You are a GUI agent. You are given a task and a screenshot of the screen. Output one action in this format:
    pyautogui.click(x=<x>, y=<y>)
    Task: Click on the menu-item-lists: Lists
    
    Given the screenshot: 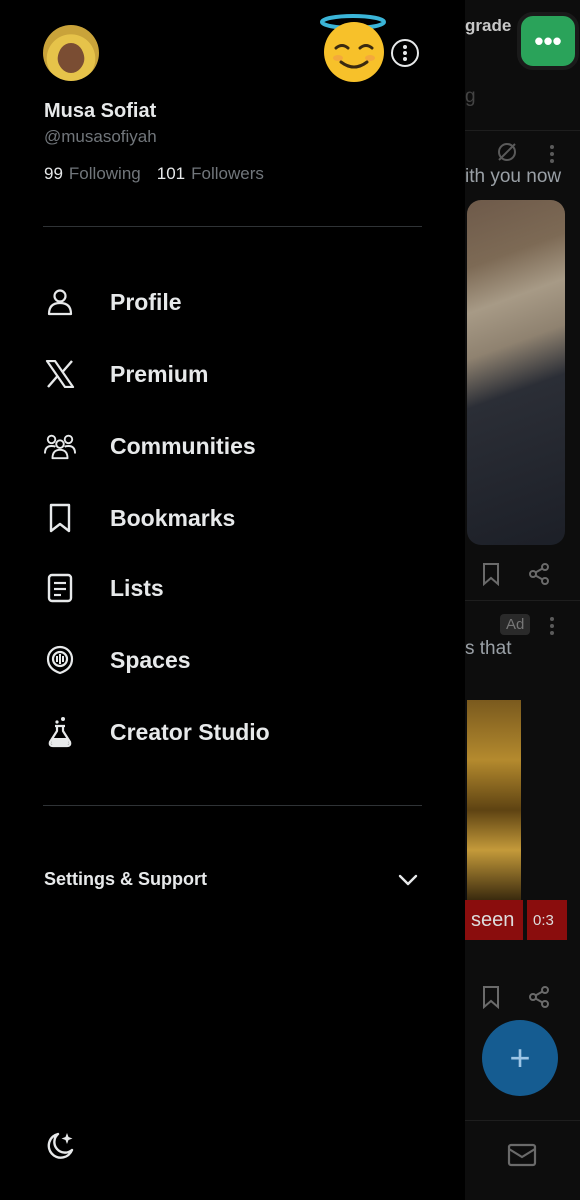 What is the action you would take?
    pyautogui.click(x=232, y=588)
    